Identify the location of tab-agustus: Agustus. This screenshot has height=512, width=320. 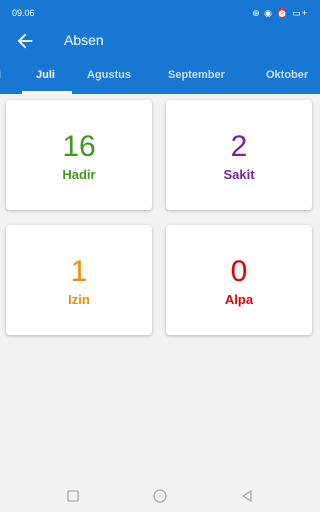
(109, 75).